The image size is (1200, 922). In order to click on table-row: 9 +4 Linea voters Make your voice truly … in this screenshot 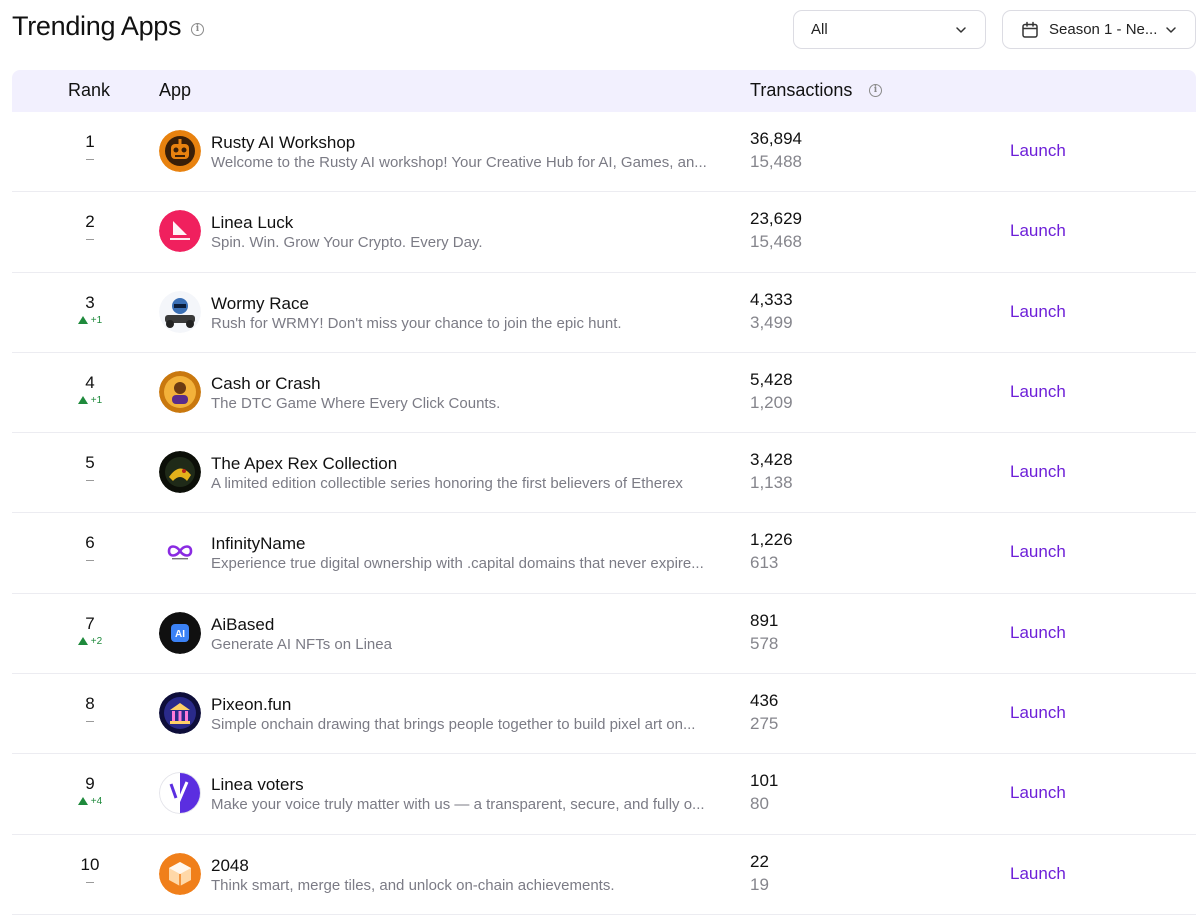, I will do `click(604, 794)`.